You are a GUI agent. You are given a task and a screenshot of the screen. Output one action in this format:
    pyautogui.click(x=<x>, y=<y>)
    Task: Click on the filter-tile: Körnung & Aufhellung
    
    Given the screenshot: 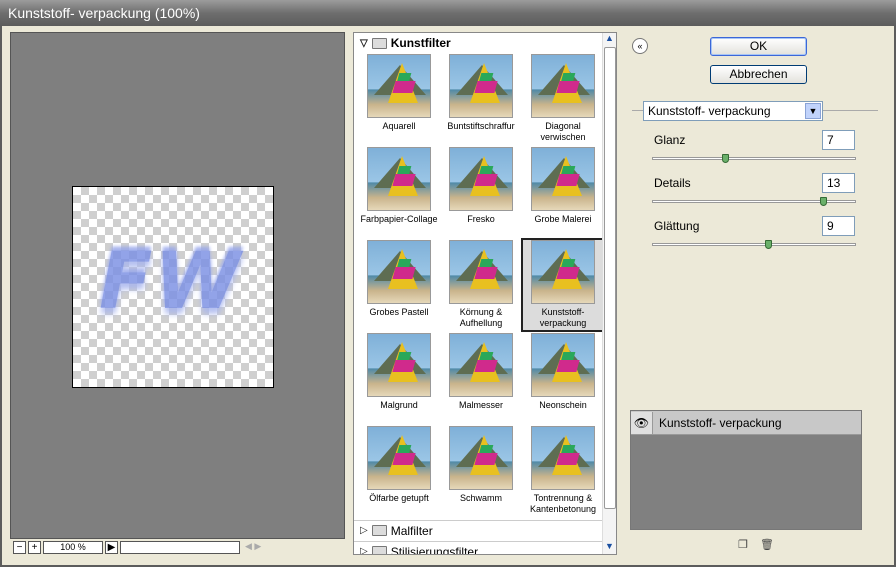 What is the action you would take?
    pyautogui.click(x=481, y=285)
    